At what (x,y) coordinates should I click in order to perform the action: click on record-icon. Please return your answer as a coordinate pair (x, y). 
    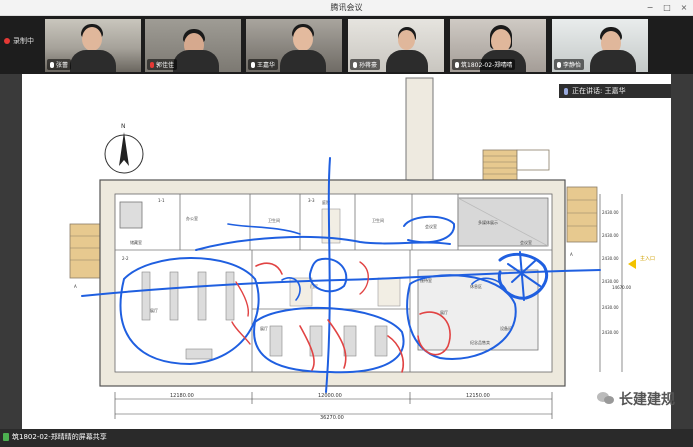
    Looking at the image, I should click on (7, 41).